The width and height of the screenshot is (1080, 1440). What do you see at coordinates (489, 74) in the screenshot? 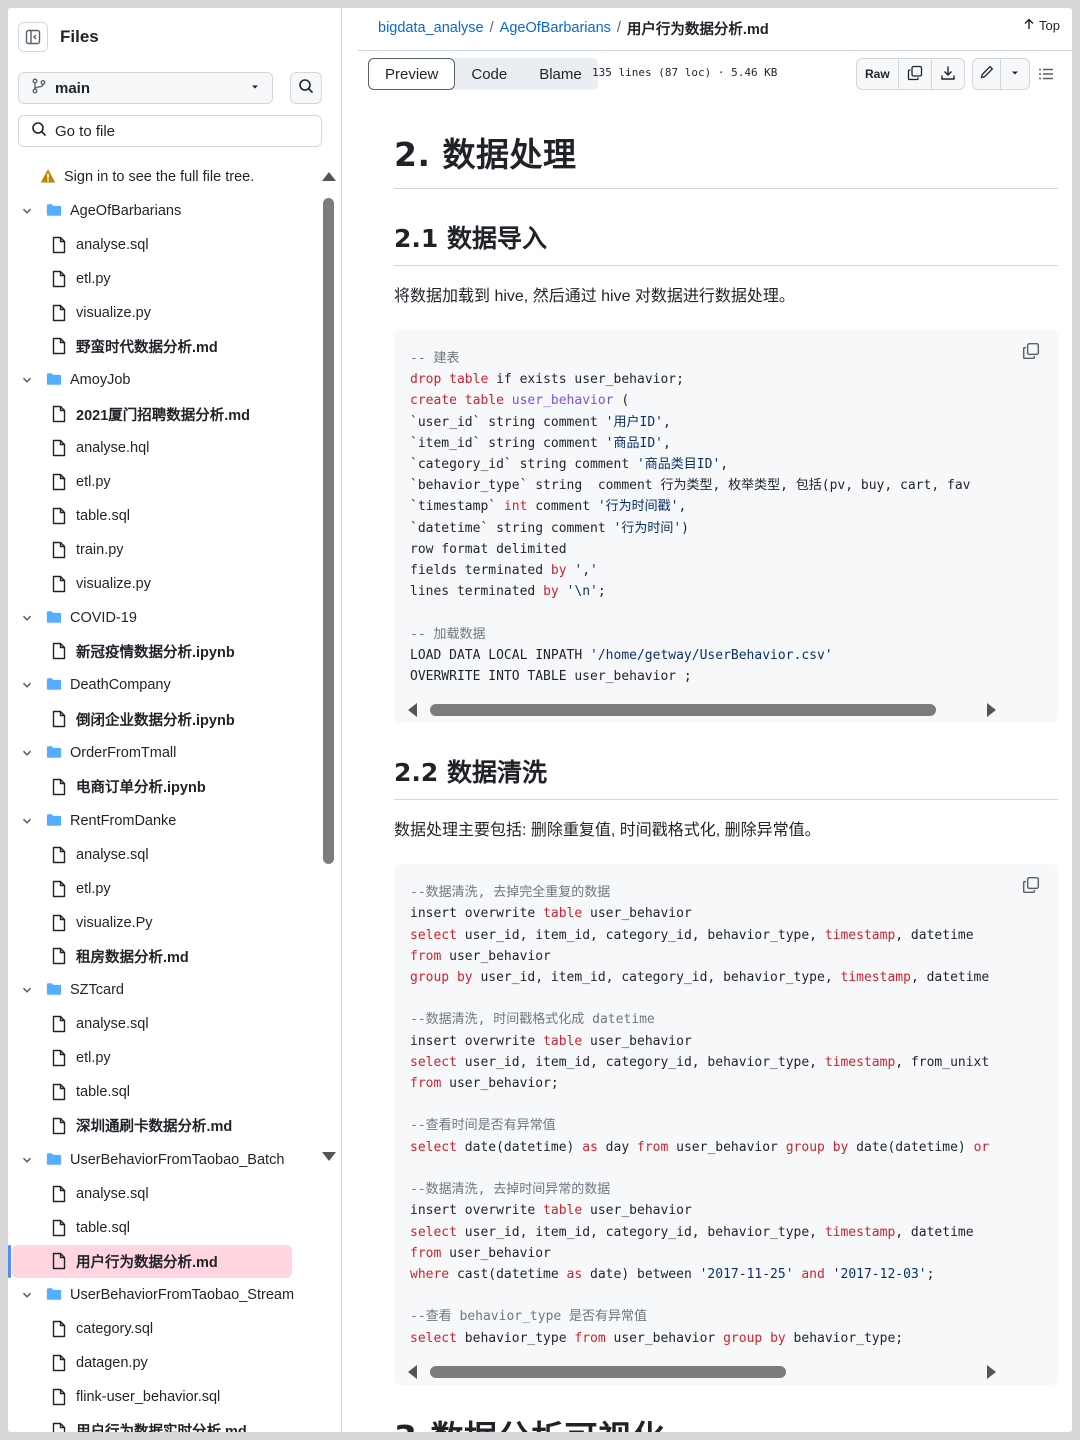
I see `tab-code: Code` at bounding box center [489, 74].